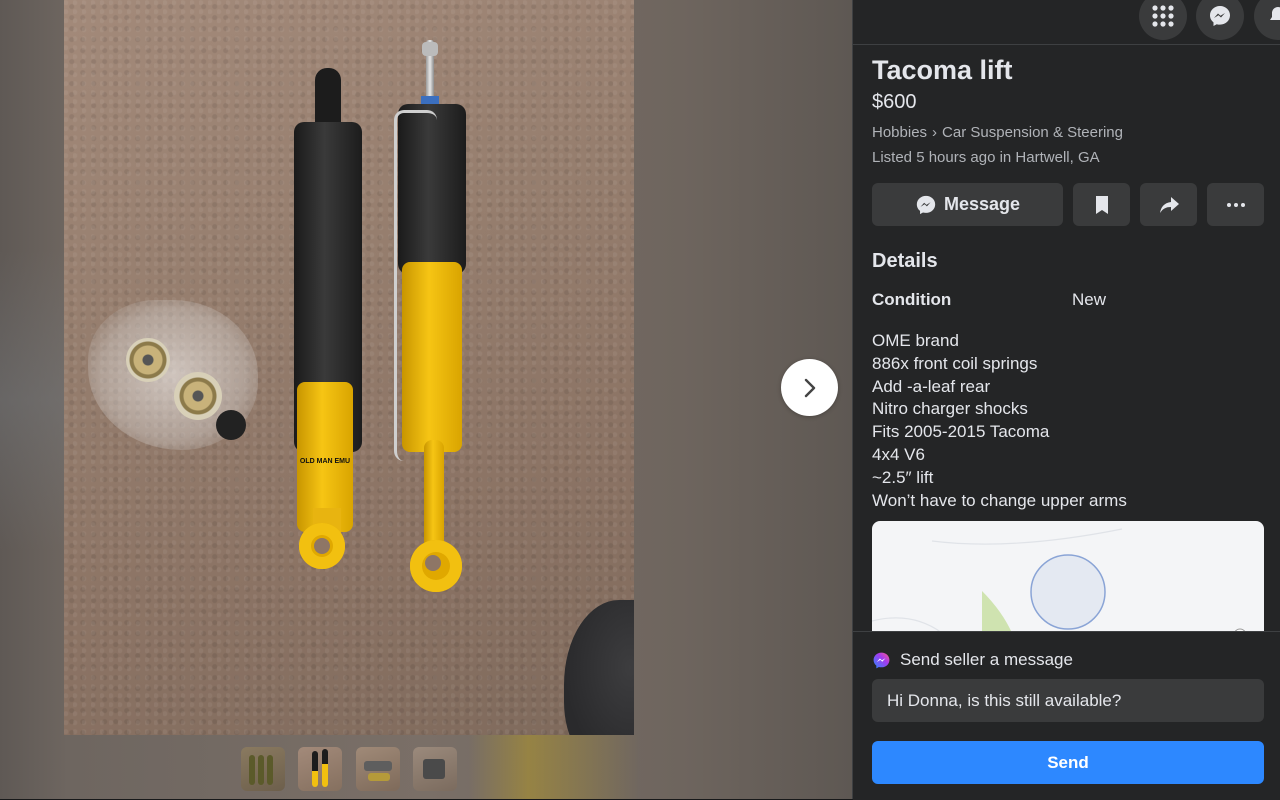 This screenshot has height=800, width=1280. Describe the element at coordinates (961, 432) in the screenshot. I see `description-line: Fits 2005-2015 Tacoma` at that location.